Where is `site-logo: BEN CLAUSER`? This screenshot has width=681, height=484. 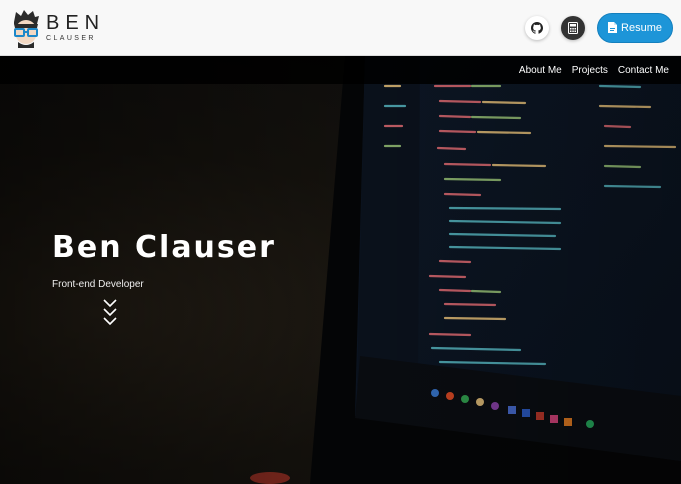
site-logo: BEN CLAUSER is located at coordinates (57, 28).